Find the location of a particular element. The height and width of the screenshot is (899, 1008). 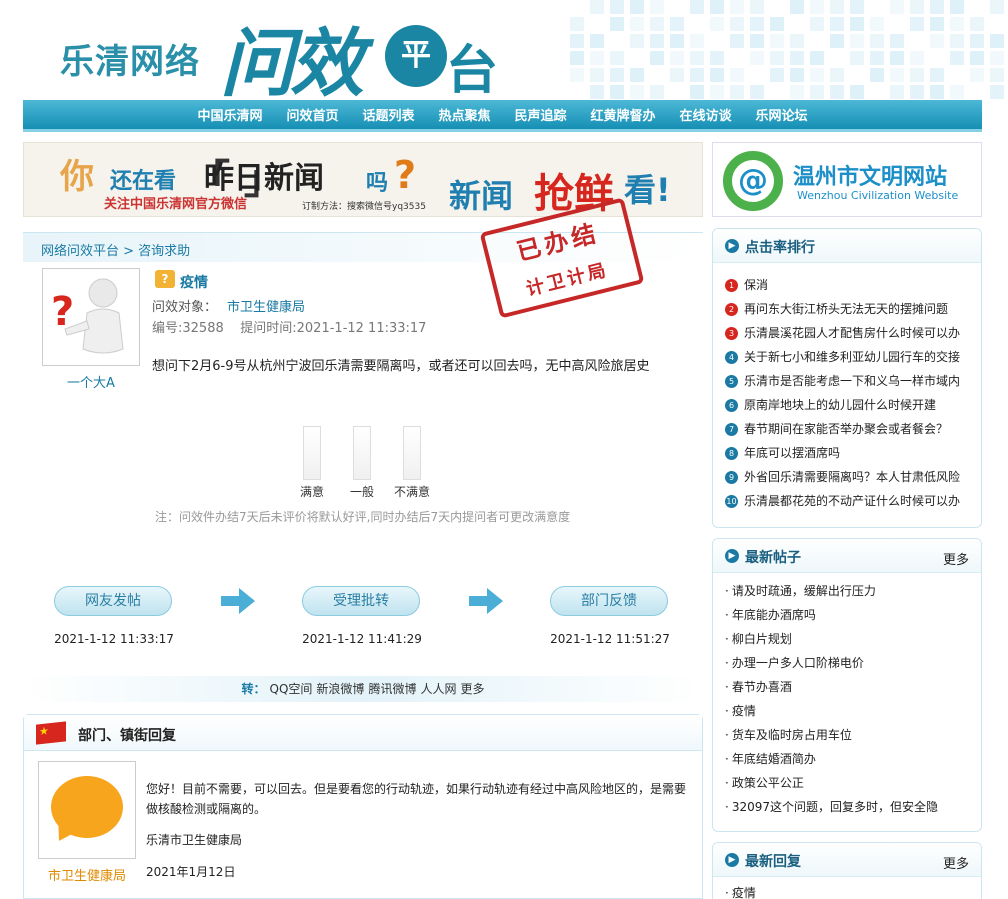

rank-item-text: 关于新七小和维多利亚幼儿园行车的交接 is located at coordinates (852, 357).